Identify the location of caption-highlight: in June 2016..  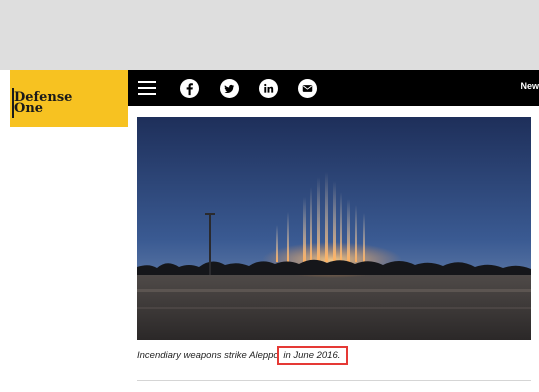
(313, 355).